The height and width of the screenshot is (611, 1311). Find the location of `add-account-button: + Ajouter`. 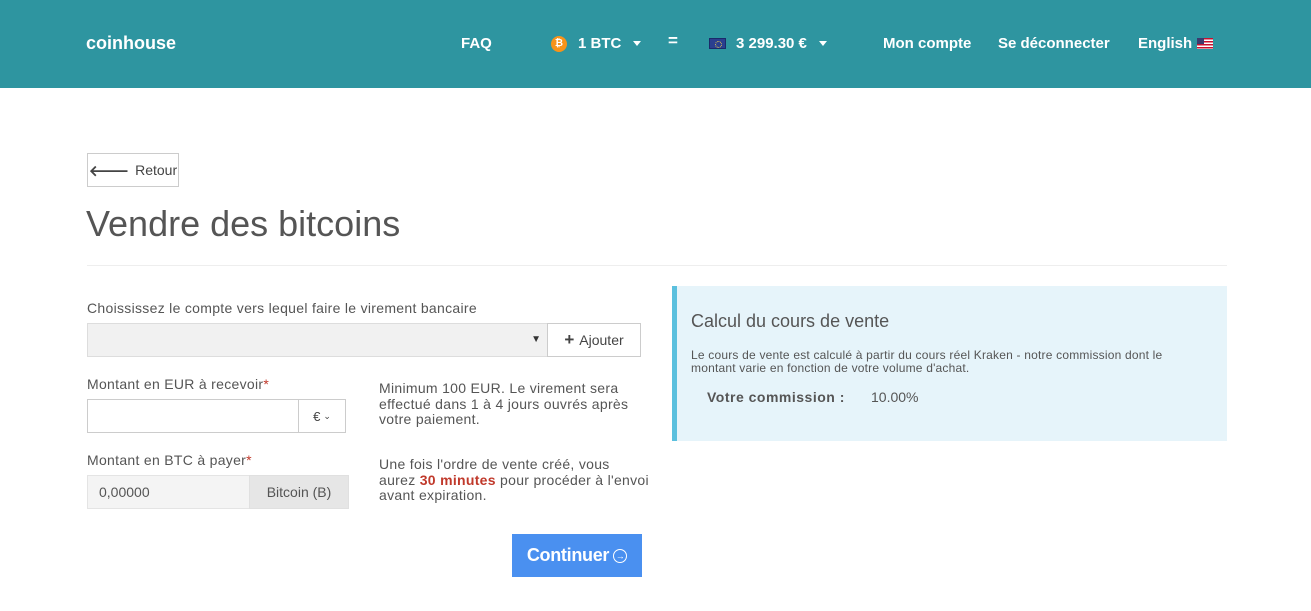

add-account-button: + Ajouter is located at coordinates (594, 340).